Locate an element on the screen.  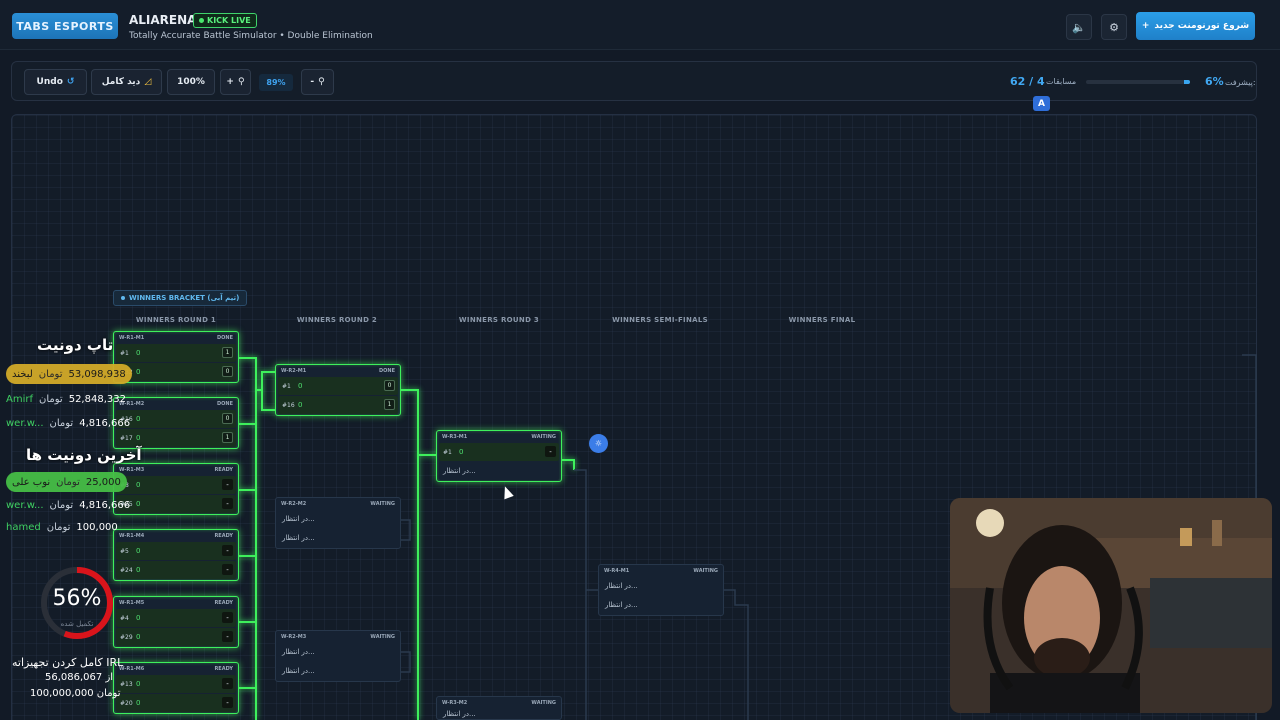
match-card: W-R2-M1 DONE #1 0 0 #16 0 1 is located at coordinates (338, 390).